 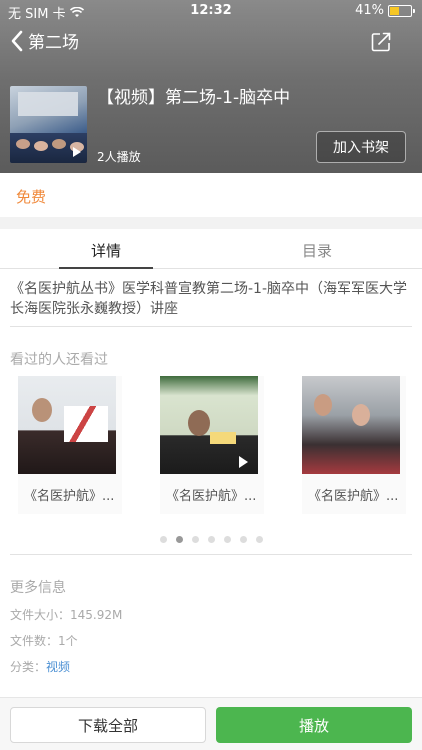 I want to click on bottom-action-bar: 下载全部 播放, so click(x=211, y=723).